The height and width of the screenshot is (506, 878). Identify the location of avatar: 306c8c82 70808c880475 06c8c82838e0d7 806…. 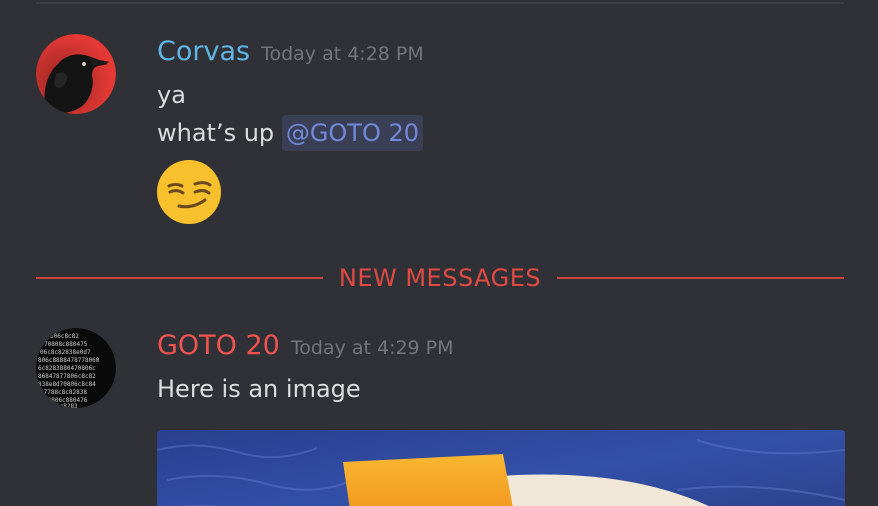
(76, 368).